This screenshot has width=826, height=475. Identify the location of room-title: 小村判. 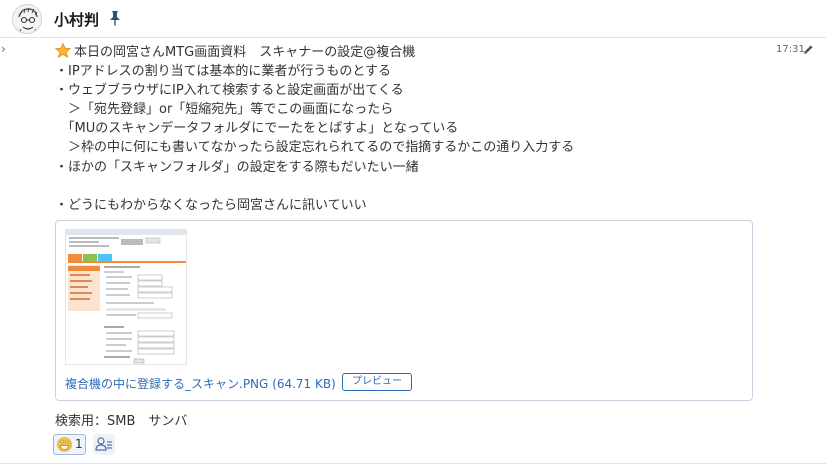
(77, 20).